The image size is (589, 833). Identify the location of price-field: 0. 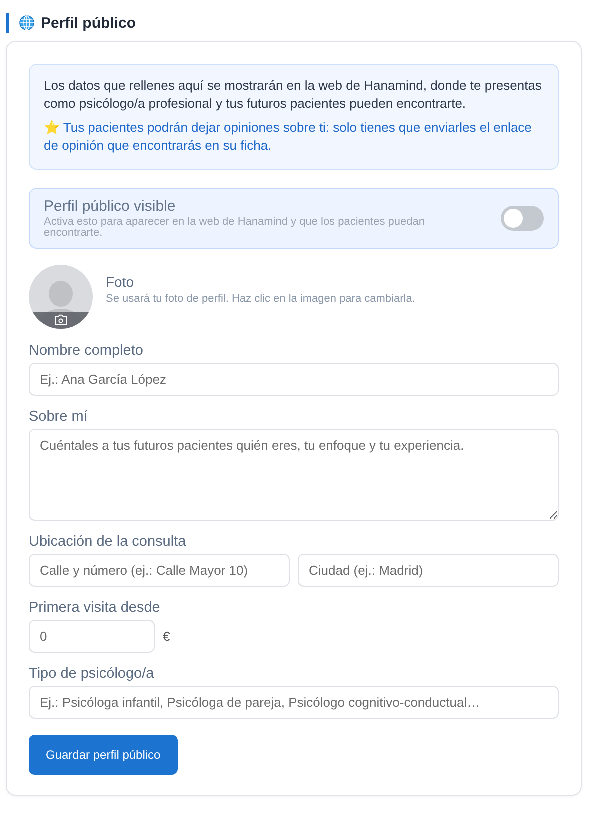
(92, 636).